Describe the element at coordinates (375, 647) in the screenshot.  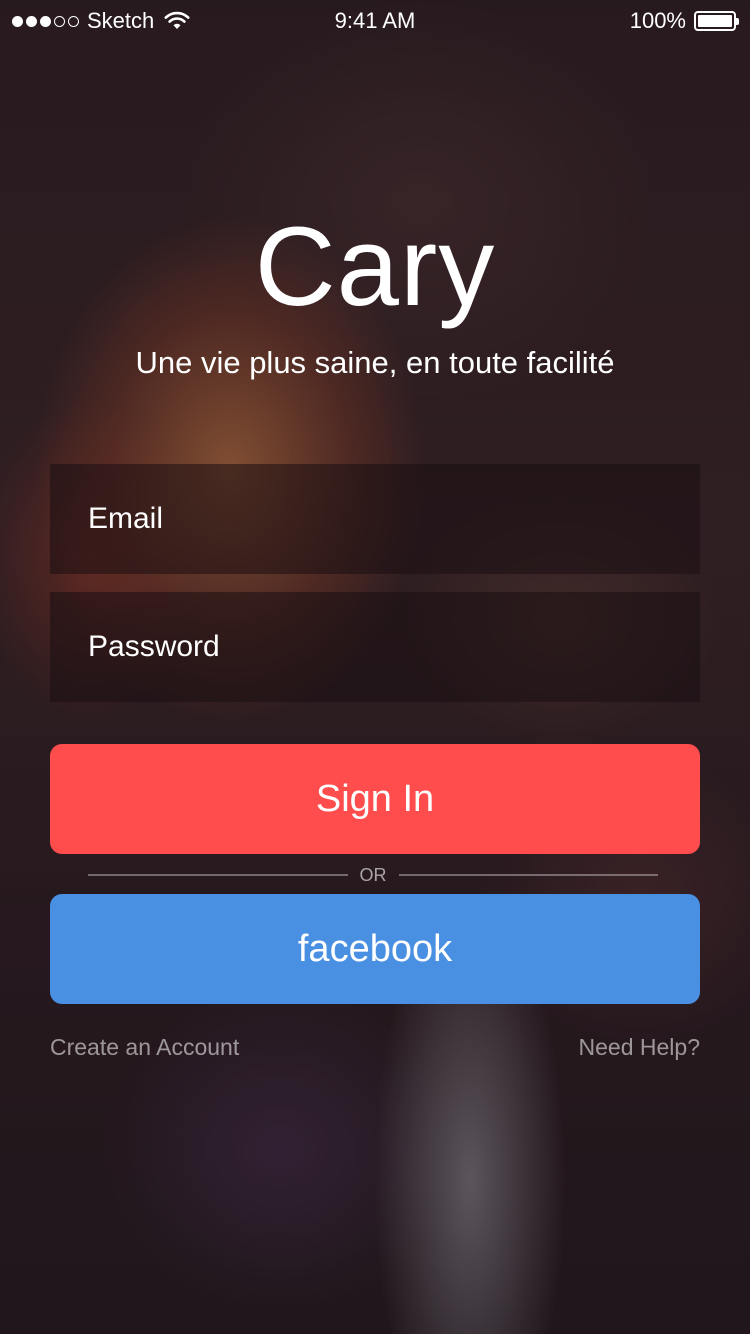
I see `password-field: Password` at that location.